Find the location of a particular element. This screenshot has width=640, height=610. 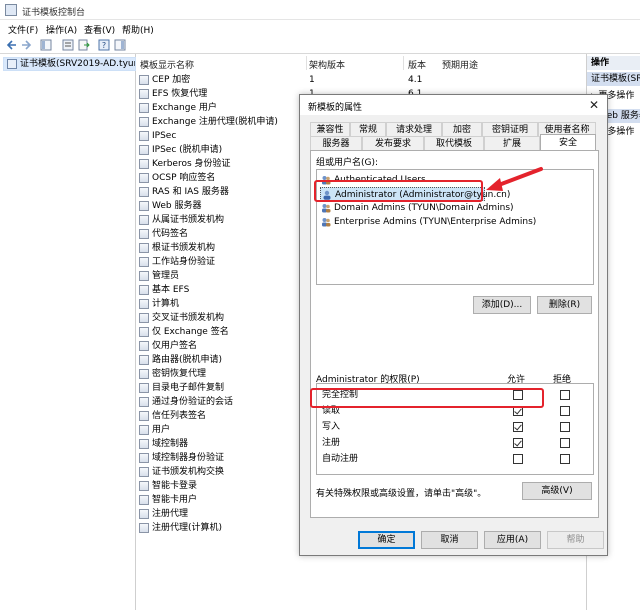

template-row: 证书颁发机构交换 is located at coordinates (217, 472).